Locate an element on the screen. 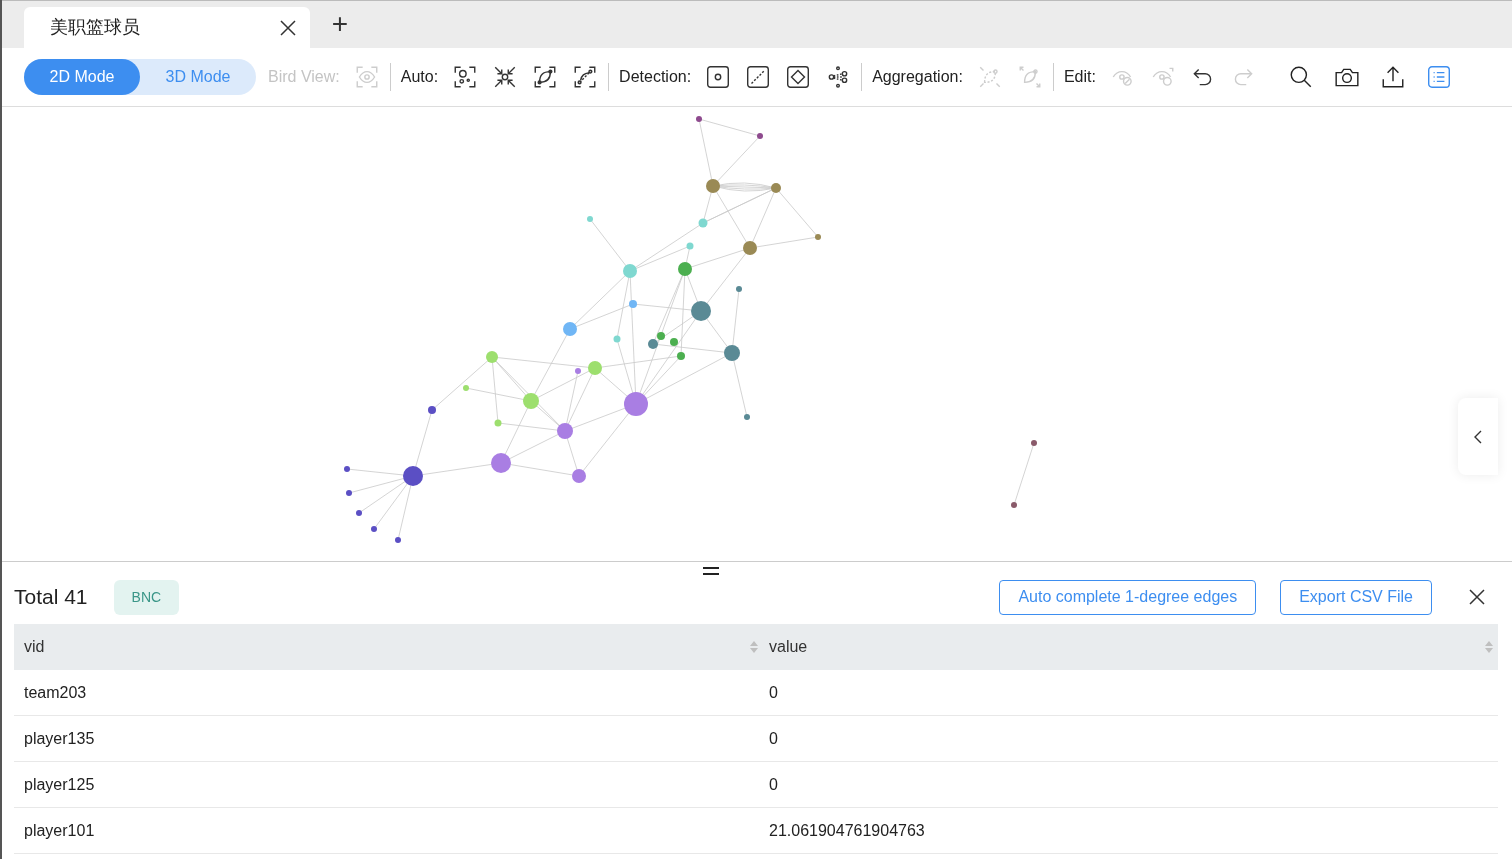  toolbar-label: Auto: is located at coordinates (419, 77).